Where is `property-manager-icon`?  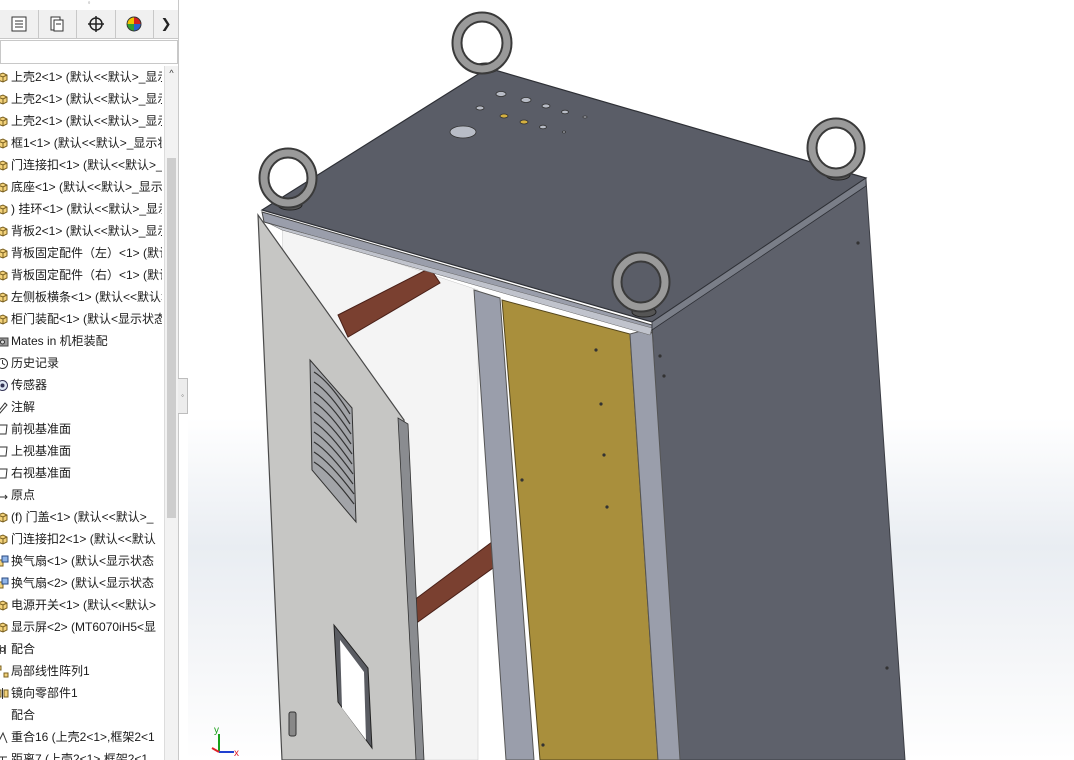 property-manager-icon is located at coordinates (57, 24).